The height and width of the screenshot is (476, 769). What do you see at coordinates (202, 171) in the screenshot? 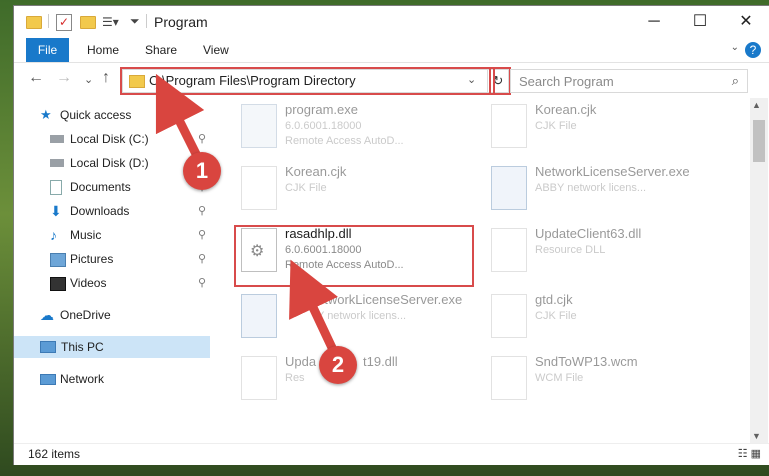
I see `callout-step-1: 1` at bounding box center [202, 171].